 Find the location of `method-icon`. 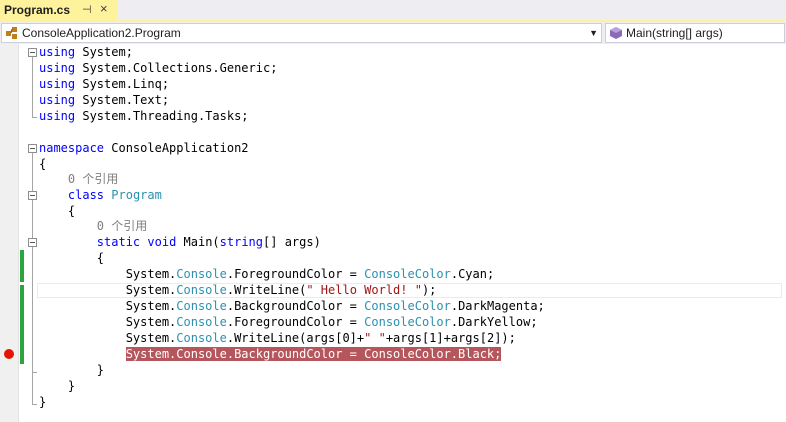

method-icon is located at coordinates (616, 35).